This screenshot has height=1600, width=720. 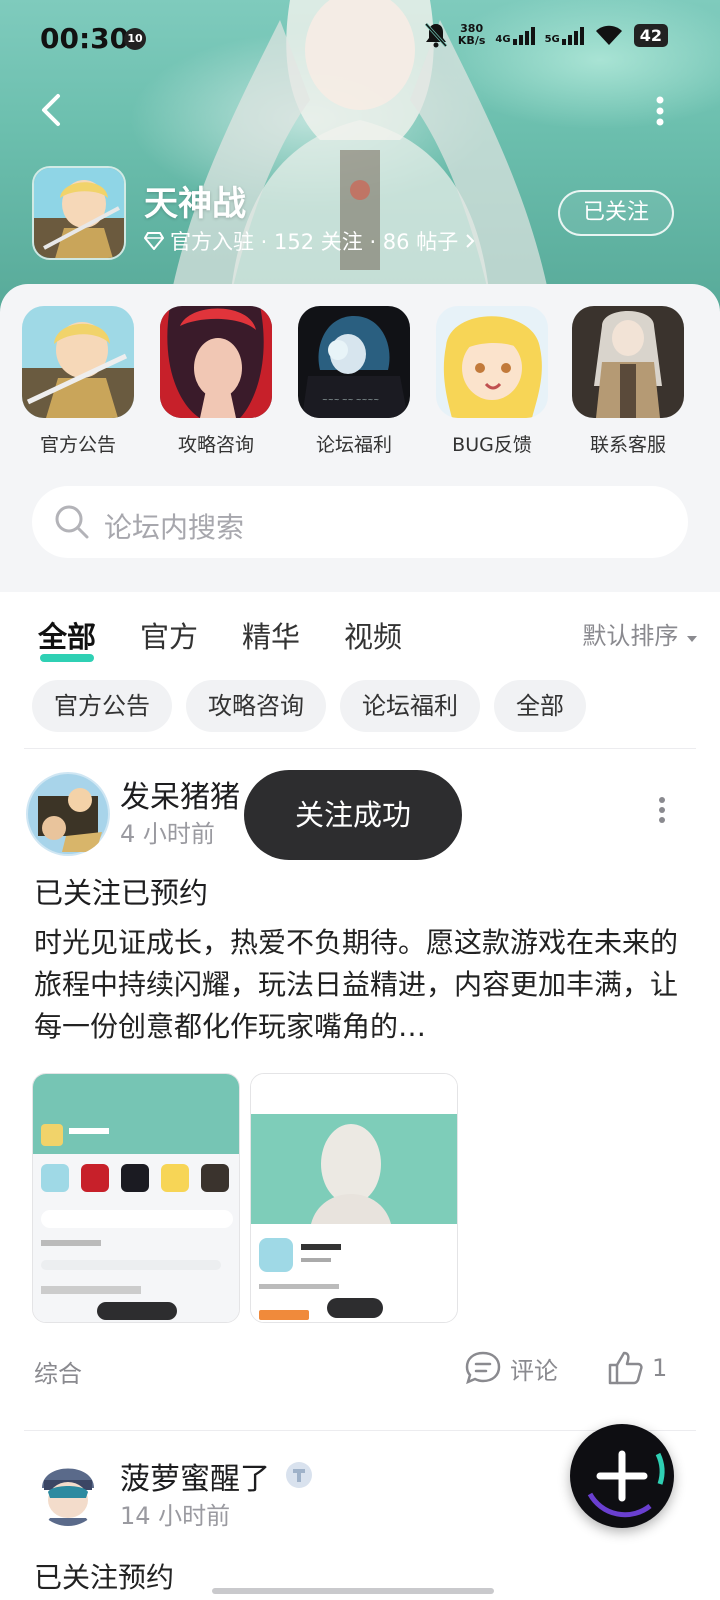 What do you see at coordinates (627, 445) in the screenshot?
I see `shortcut-label: 联系客服` at bounding box center [627, 445].